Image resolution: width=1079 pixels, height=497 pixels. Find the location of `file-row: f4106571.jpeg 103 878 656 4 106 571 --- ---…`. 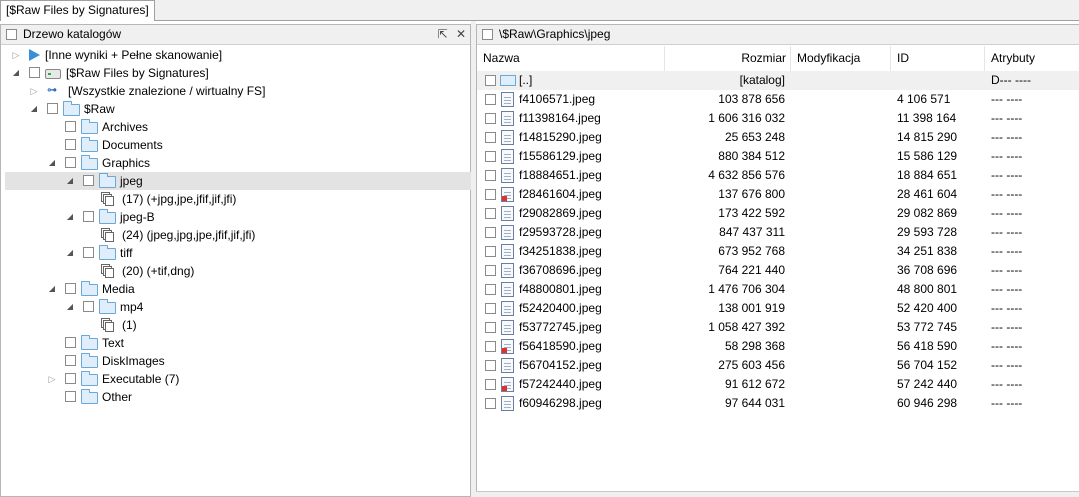

file-row: f4106571.jpeg 103 878 656 4 106 571 --- ---… is located at coordinates (778, 99).